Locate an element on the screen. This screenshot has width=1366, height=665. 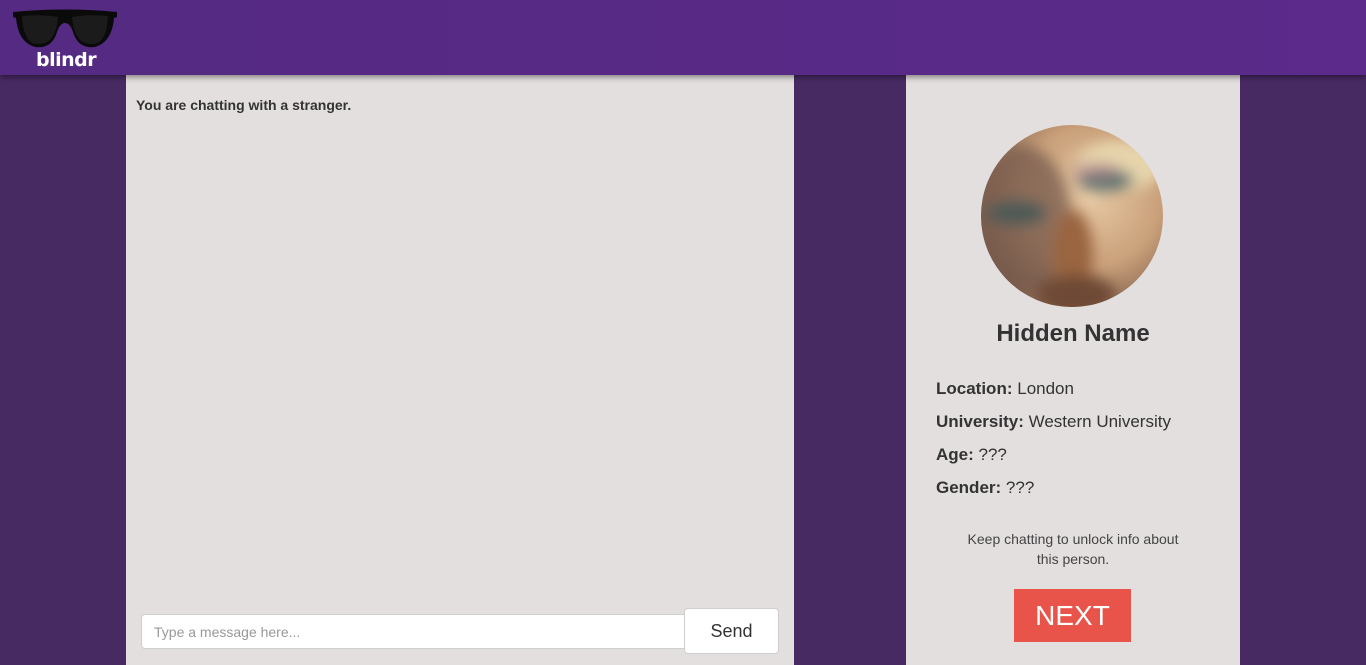
info-age: Age: ??? is located at coordinates (971, 455).